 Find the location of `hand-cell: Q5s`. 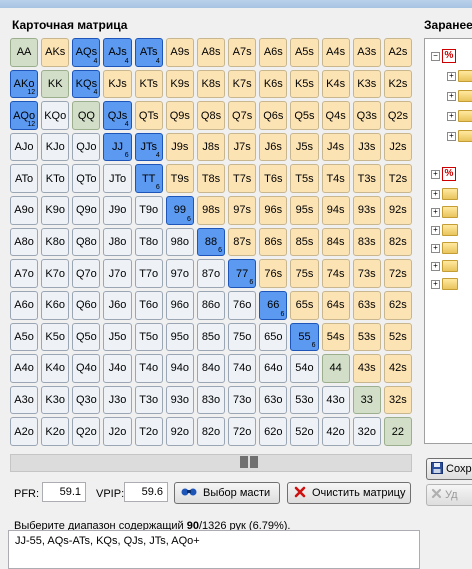

hand-cell: Q5s is located at coordinates (304, 115).